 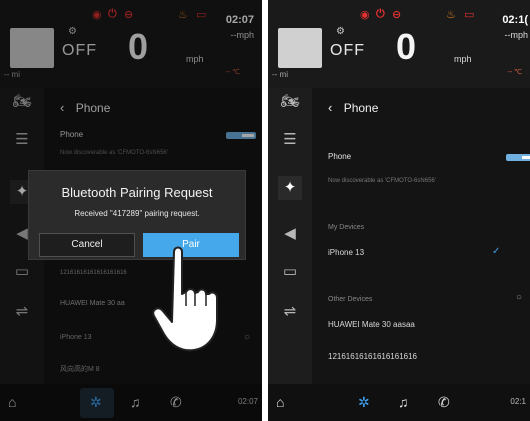 What do you see at coordinates (451, 15) in the screenshot?
I see `engine-warning-icon: ♨` at bounding box center [451, 15].